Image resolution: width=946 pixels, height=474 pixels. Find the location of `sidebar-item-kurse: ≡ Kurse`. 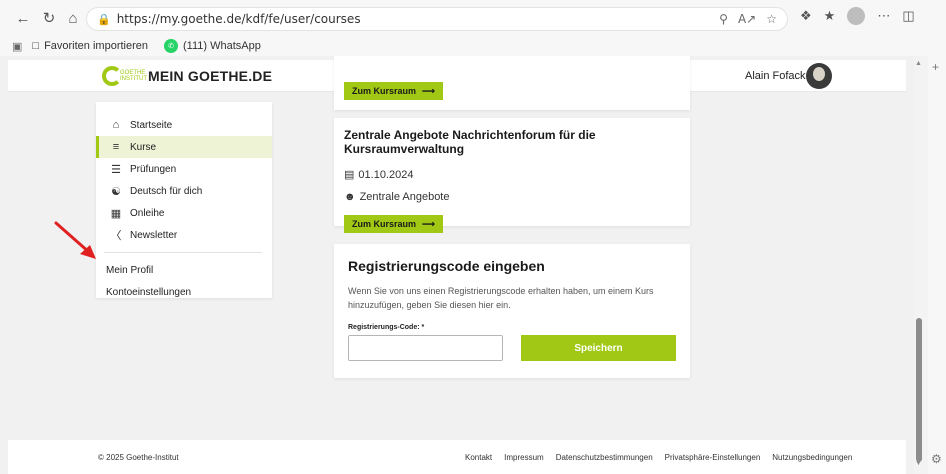

sidebar-item-kurse: ≡ Kurse is located at coordinates (184, 147).